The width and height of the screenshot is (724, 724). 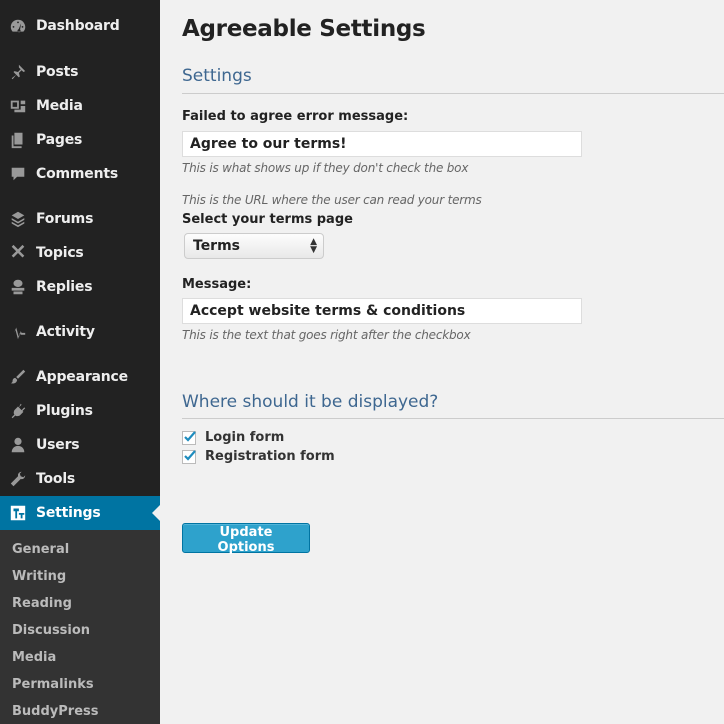 I want to click on sidebar-item-pages: Pages, so click(x=80, y=140).